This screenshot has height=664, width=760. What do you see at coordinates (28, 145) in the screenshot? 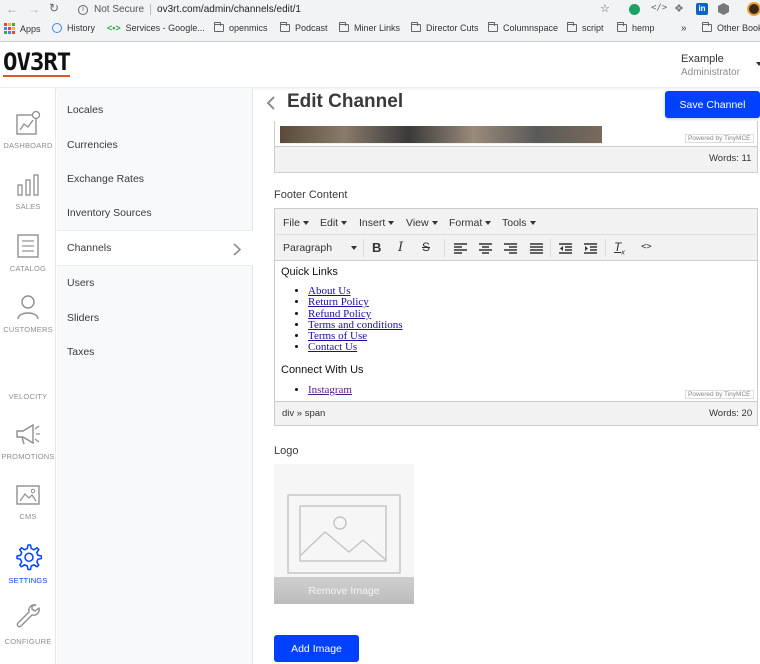
I see `nav-label: DASHBOARD` at bounding box center [28, 145].